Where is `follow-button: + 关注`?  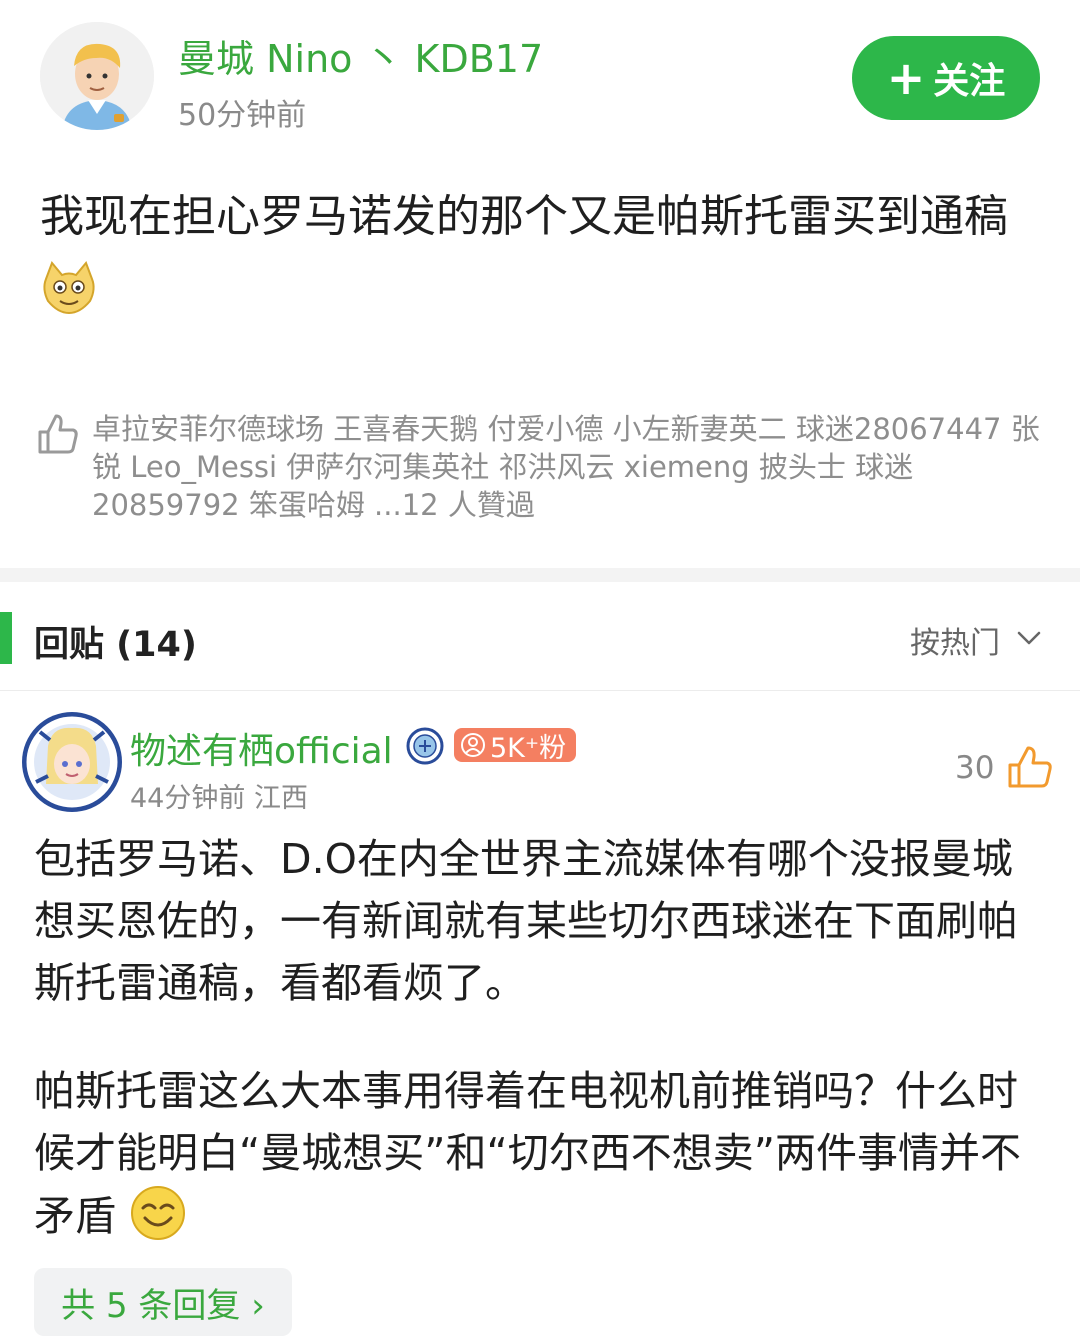
follow-button: + 关注 is located at coordinates (946, 78).